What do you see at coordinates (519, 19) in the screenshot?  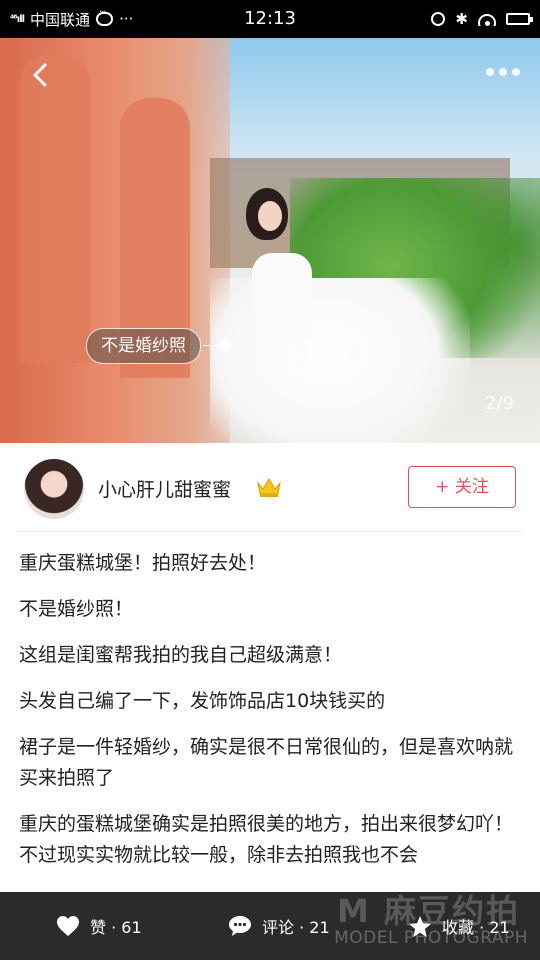 I see `battery-icon` at bounding box center [519, 19].